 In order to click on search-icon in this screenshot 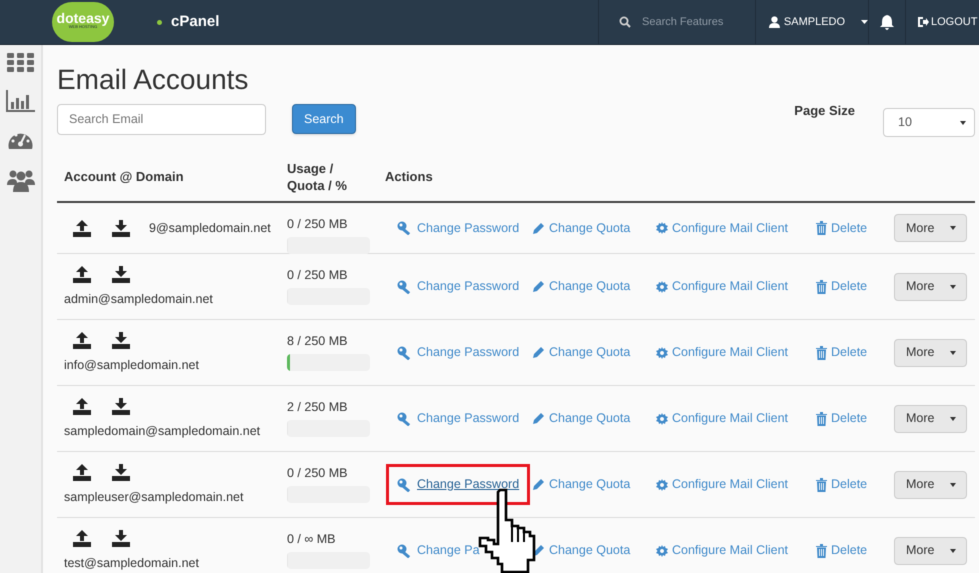, I will do `click(625, 22)`.